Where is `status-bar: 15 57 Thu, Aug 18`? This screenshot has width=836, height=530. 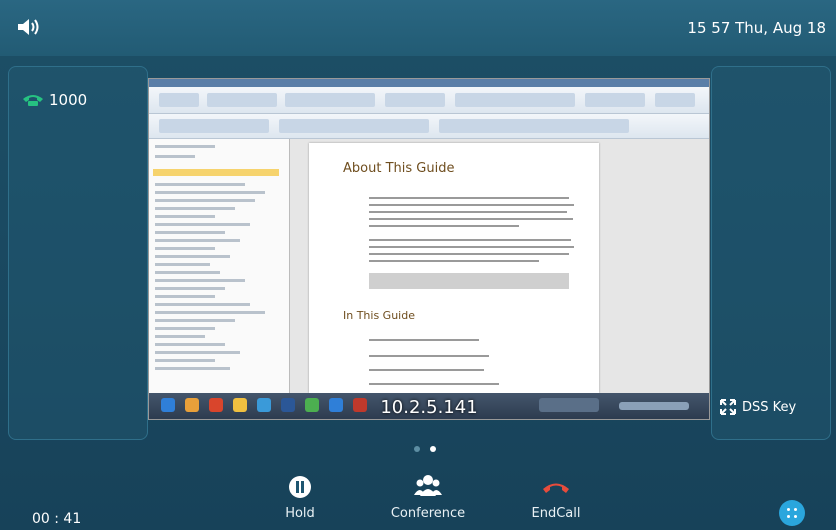
status-bar: 15 57 Thu, Aug 18 is located at coordinates (418, 28).